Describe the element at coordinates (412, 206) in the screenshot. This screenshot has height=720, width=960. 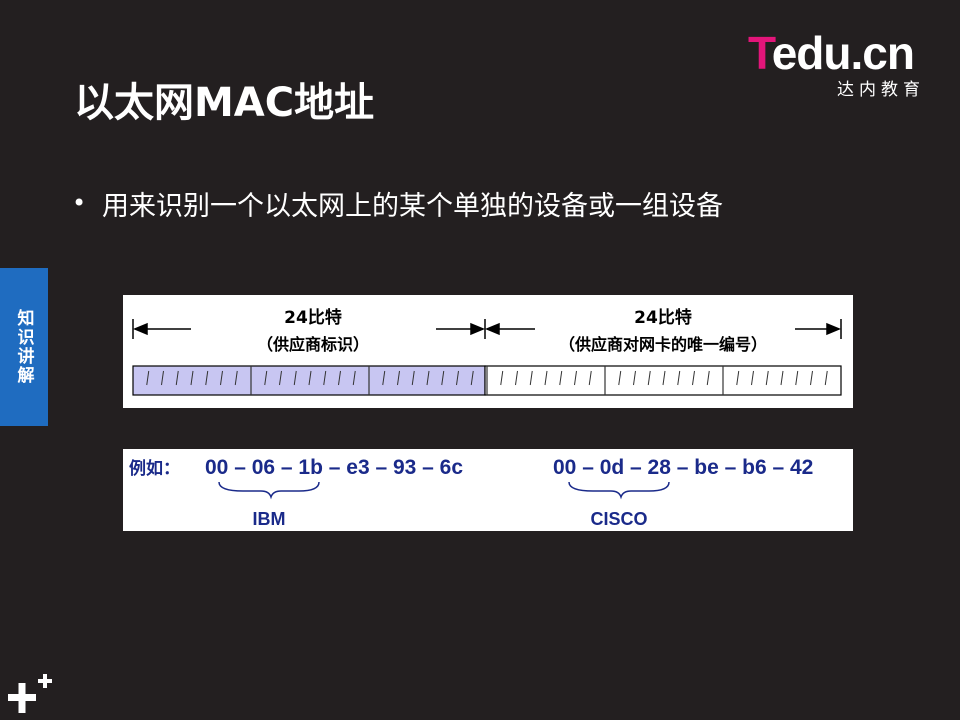
I see `bullet-text: 用来识别一个以太网上的某个单独的设备或一组设备` at that location.